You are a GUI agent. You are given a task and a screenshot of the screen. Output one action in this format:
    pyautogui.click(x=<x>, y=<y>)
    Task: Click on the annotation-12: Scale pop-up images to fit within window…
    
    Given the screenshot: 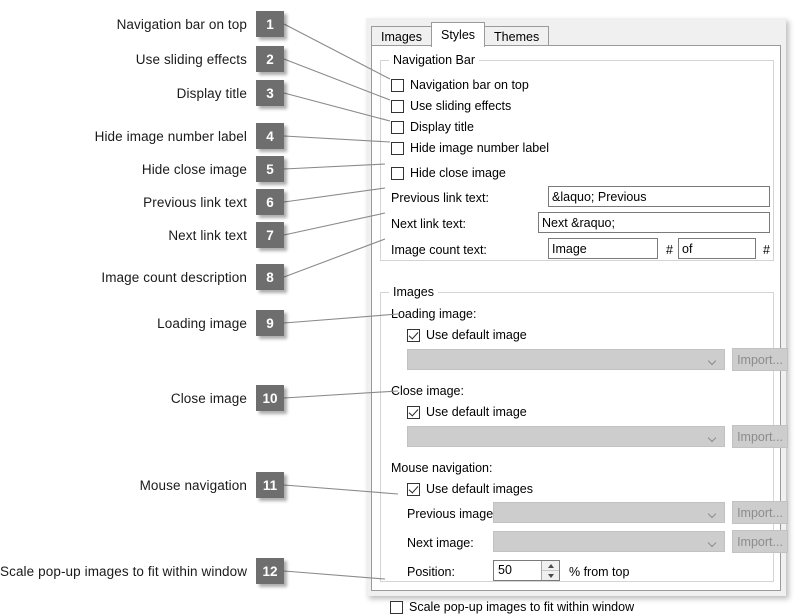 What is the action you would take?
    pyautogui.click(x=142, y=571)
    